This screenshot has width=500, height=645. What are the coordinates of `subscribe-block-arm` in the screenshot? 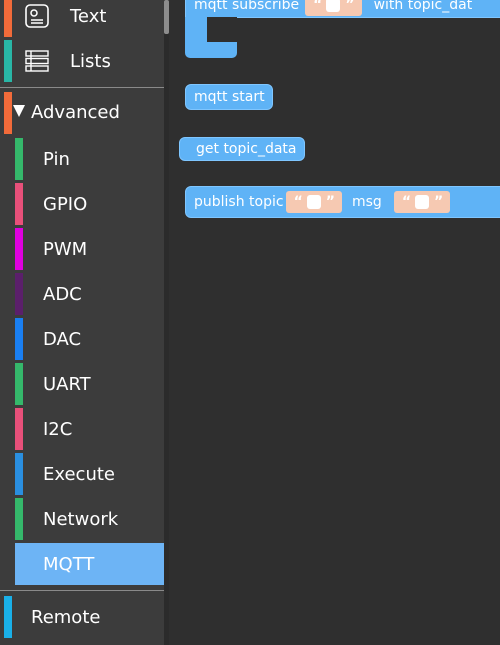 It's located at (196, 30).